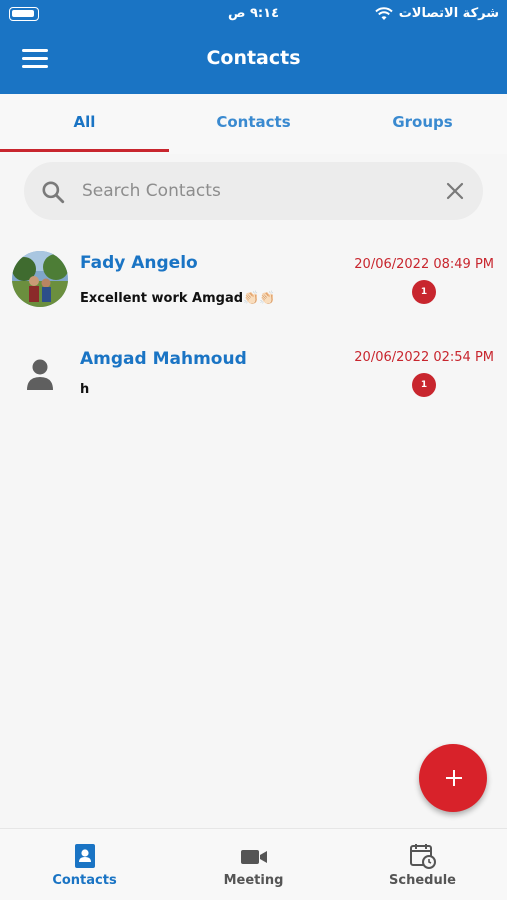 The width and height of the screenshot is (507, 900). What do you see at coordinates (384, 13) in the screenshot?
I see `wifi-icon` at bounding box center [384, 13].